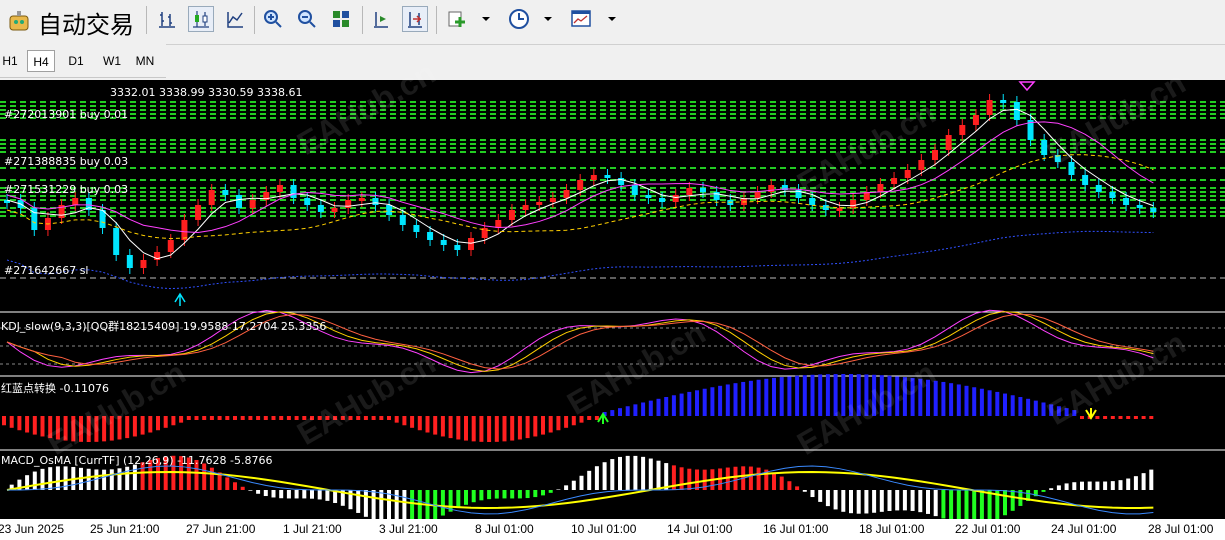 Image resolution: width=1225 pixels, height=540 pixels. I want to click on candlestick-button, so click(201, 19).